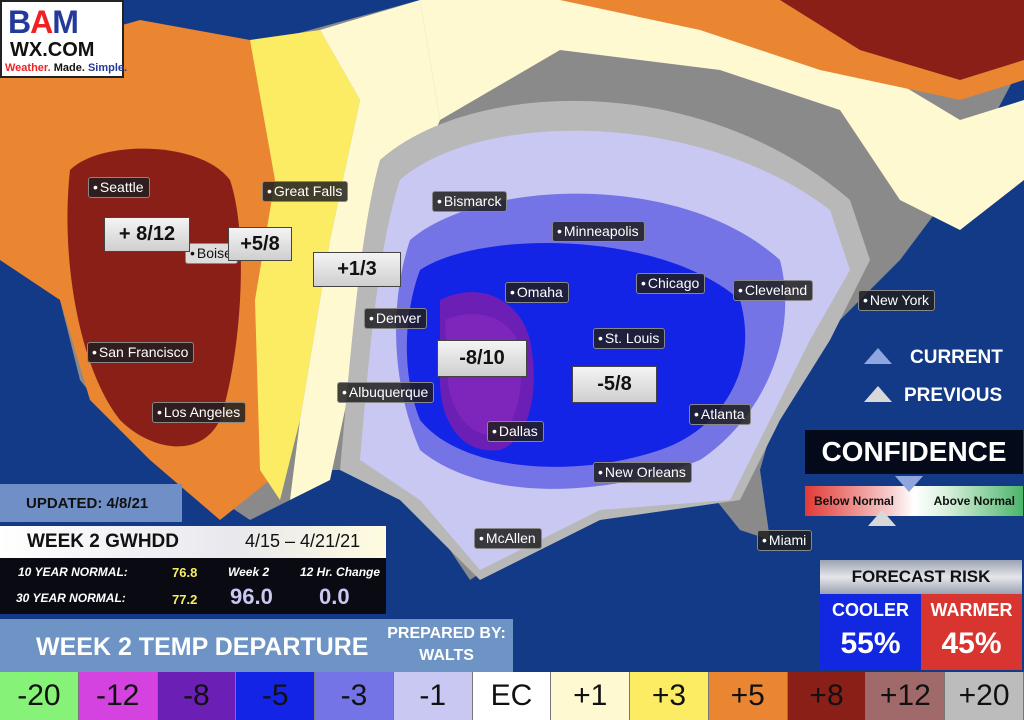 The height and width of the screenshot is (720, 1024). Describe the element at coordinates (354, 696) in the screenshot. I see `legend-swatch: -3` at that location.